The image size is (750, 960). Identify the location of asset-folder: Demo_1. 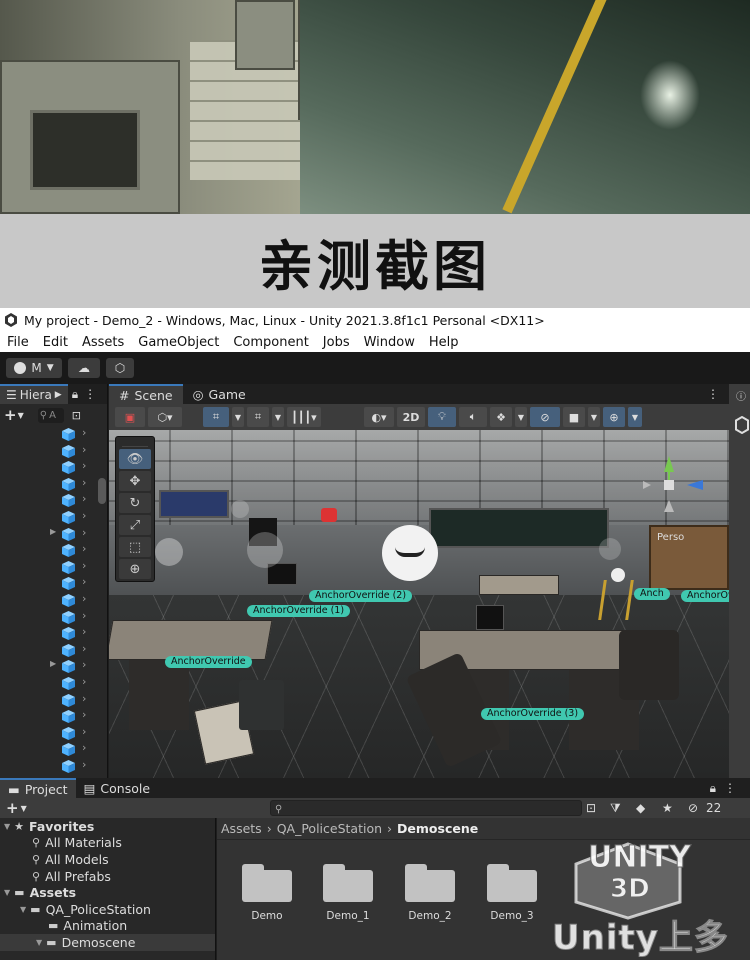
(348, 893).